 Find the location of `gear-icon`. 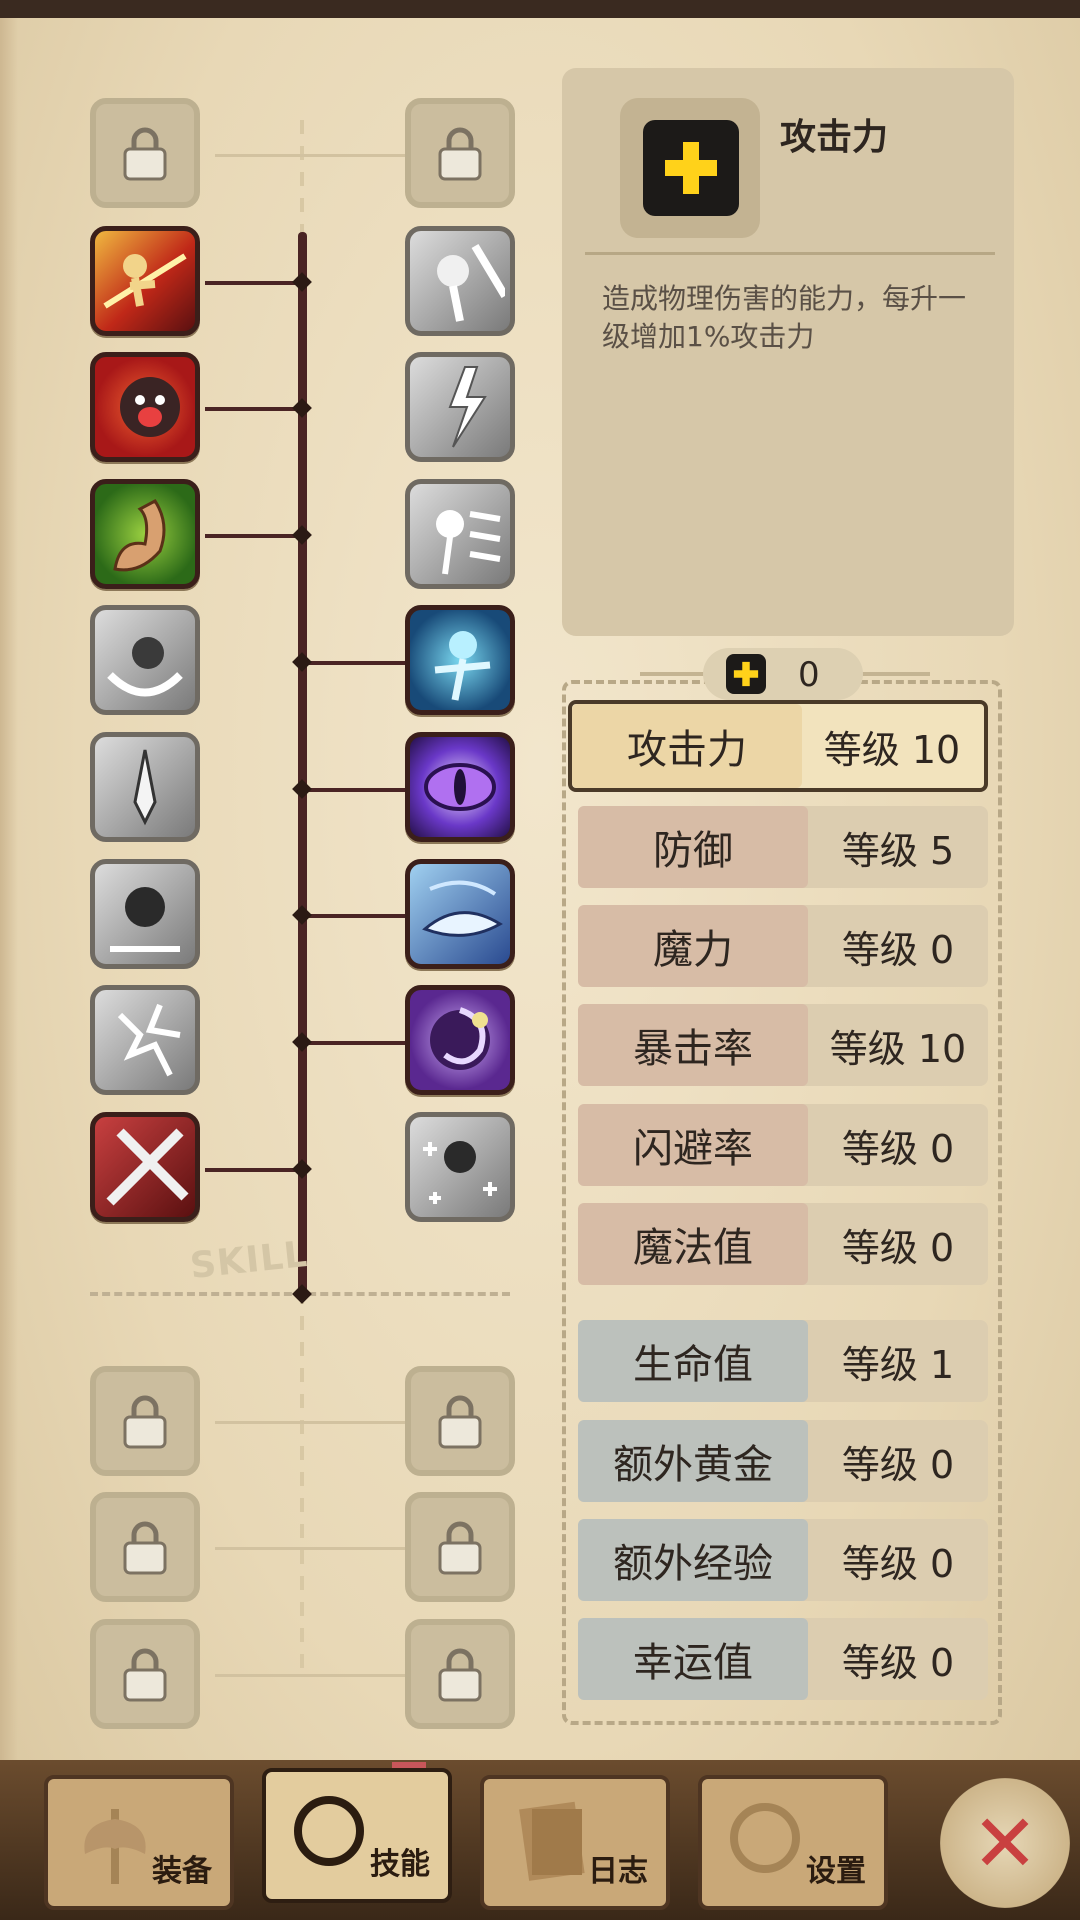

gear-icon is located at coordinates (765, 1838).